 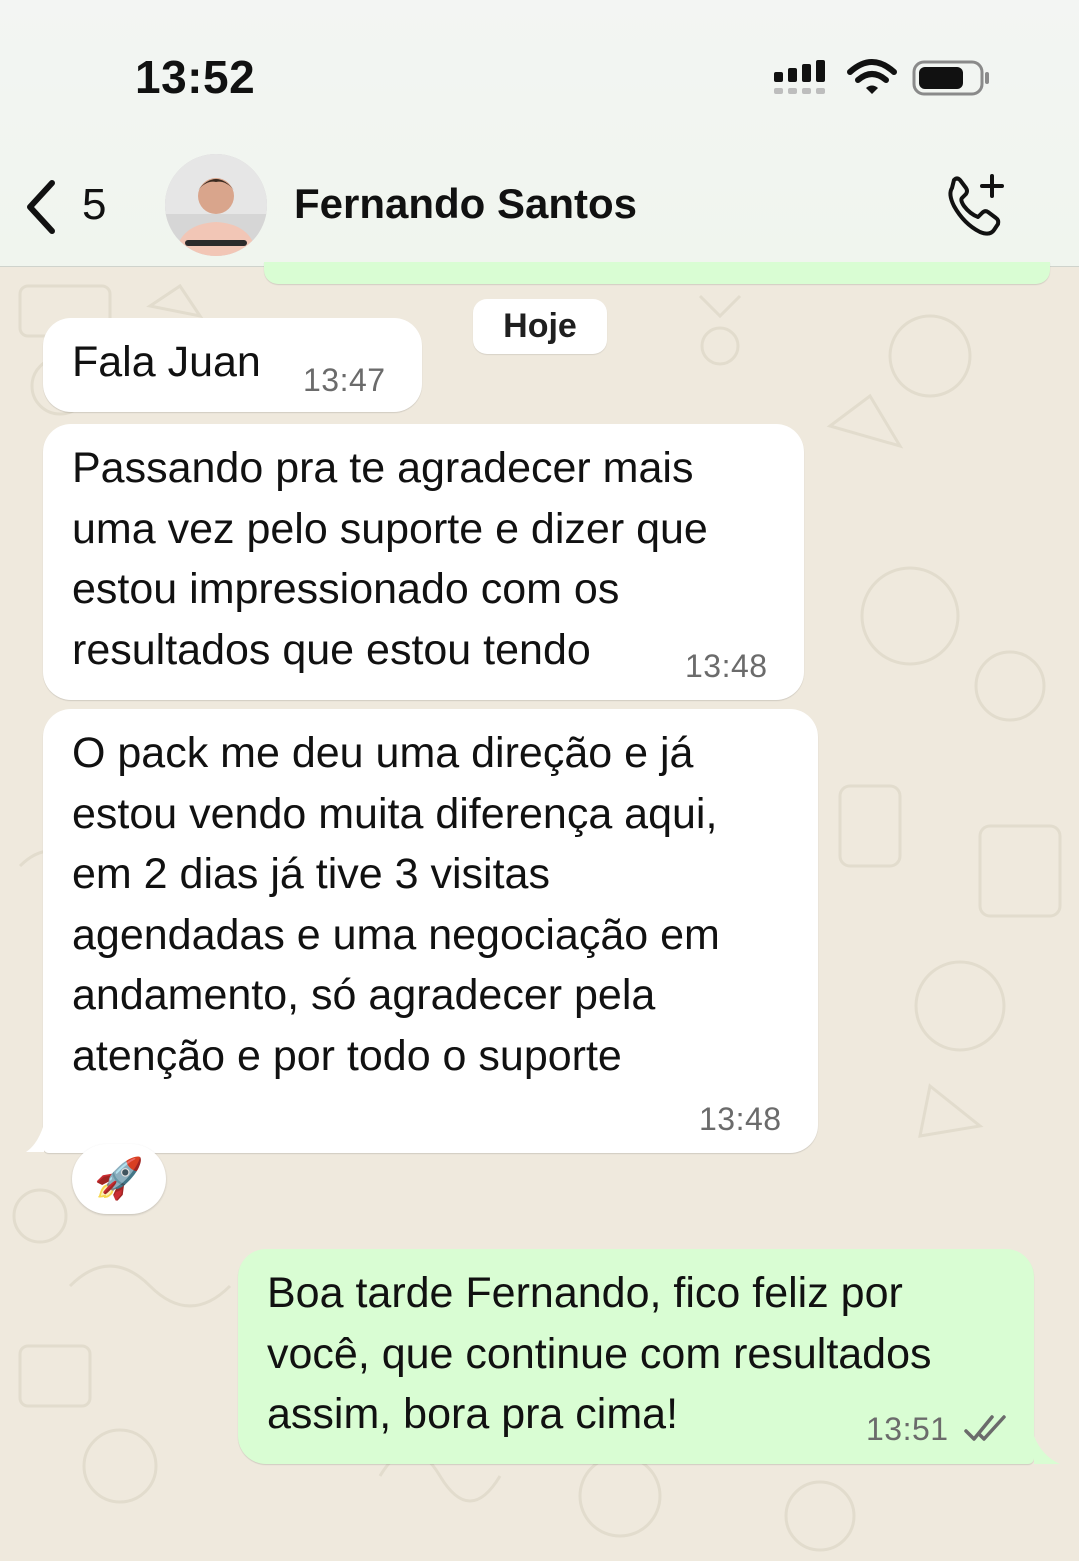 I want to click on battery-icon, so click(x=950, y=78).